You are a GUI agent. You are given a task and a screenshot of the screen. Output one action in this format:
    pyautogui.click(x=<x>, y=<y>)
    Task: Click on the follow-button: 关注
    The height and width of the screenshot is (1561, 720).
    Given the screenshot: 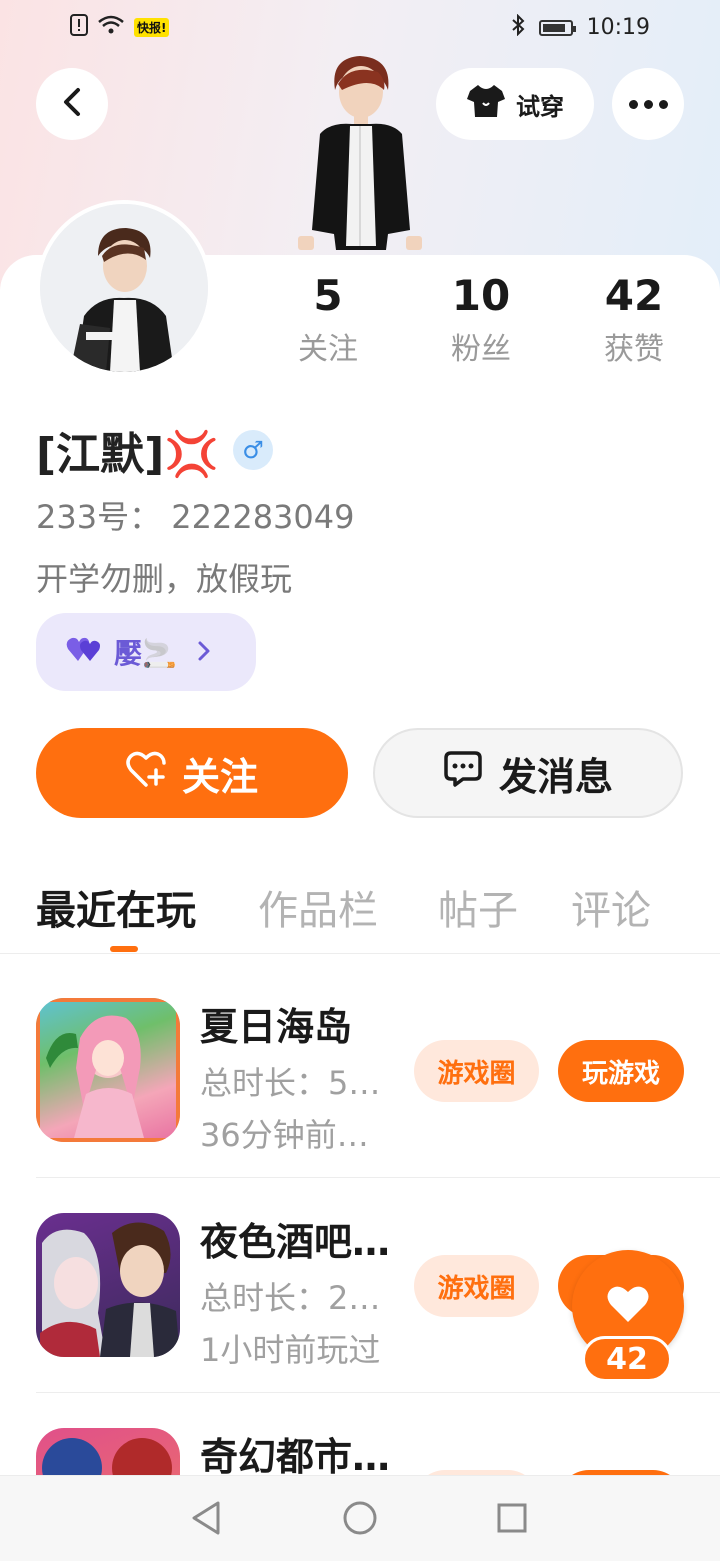 What is the action you would take?
    pyautogui.click(x=192, y=773)
    